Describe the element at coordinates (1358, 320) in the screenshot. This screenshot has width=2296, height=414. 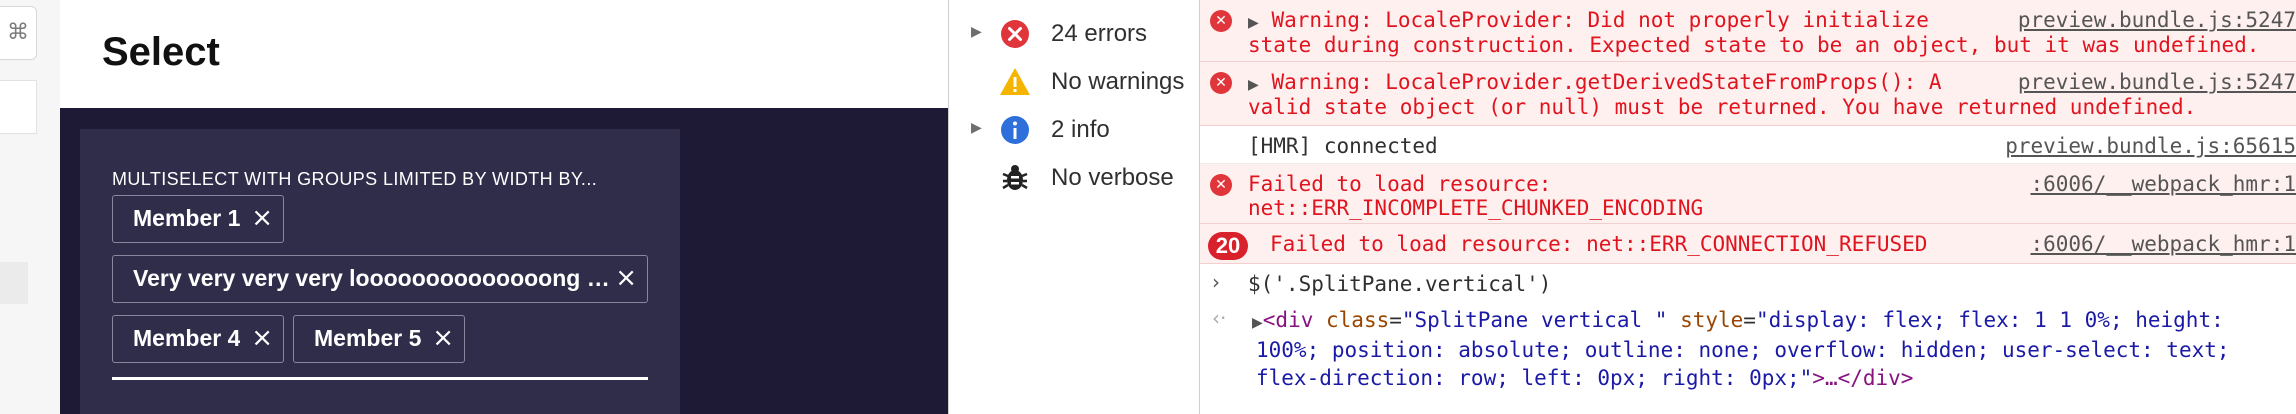
I see `attr-name: class` at that location.